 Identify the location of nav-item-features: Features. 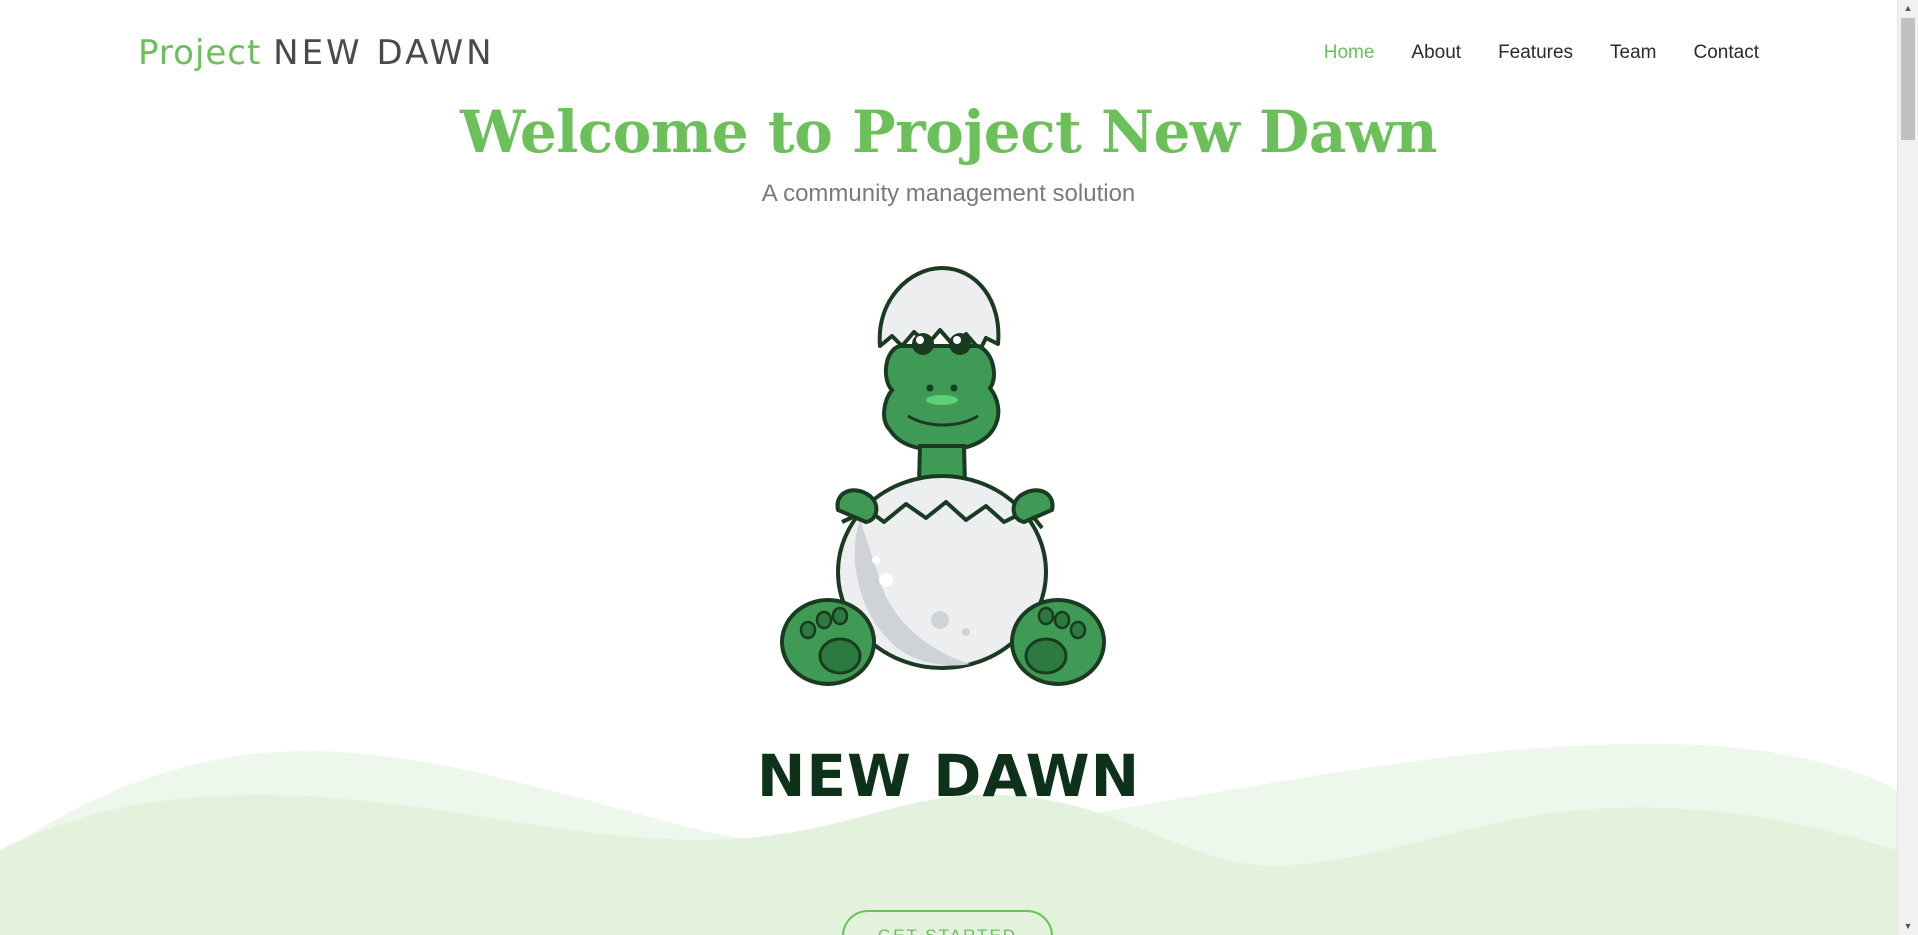
(1535, 53).